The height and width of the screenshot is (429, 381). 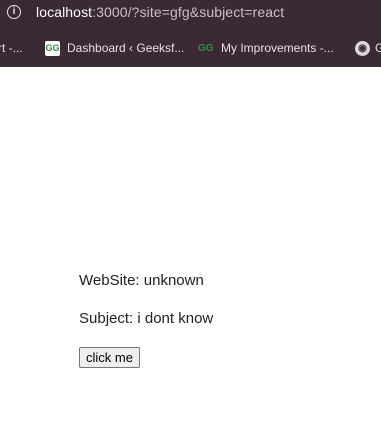 I want to click on website-text: WebSite: unknown, so click(x=141, y=280).